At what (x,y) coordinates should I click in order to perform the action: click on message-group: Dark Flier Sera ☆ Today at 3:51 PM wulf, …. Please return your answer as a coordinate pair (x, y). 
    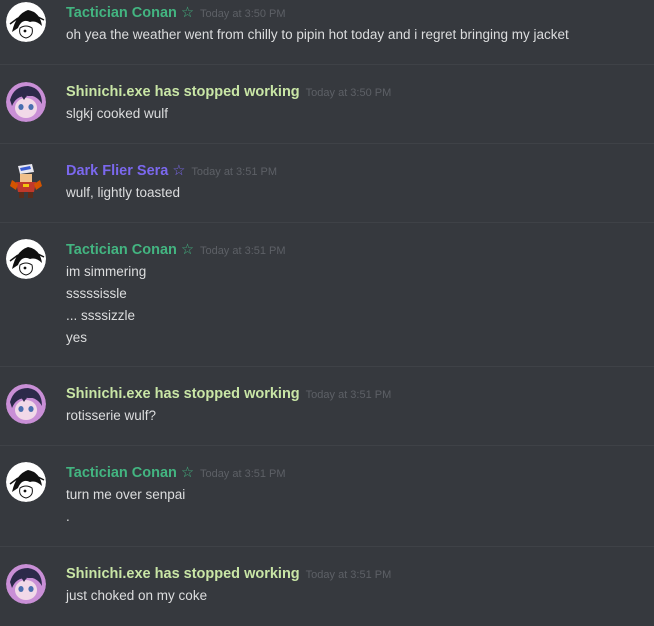
    Looking at the image, I should click on (327, 183).